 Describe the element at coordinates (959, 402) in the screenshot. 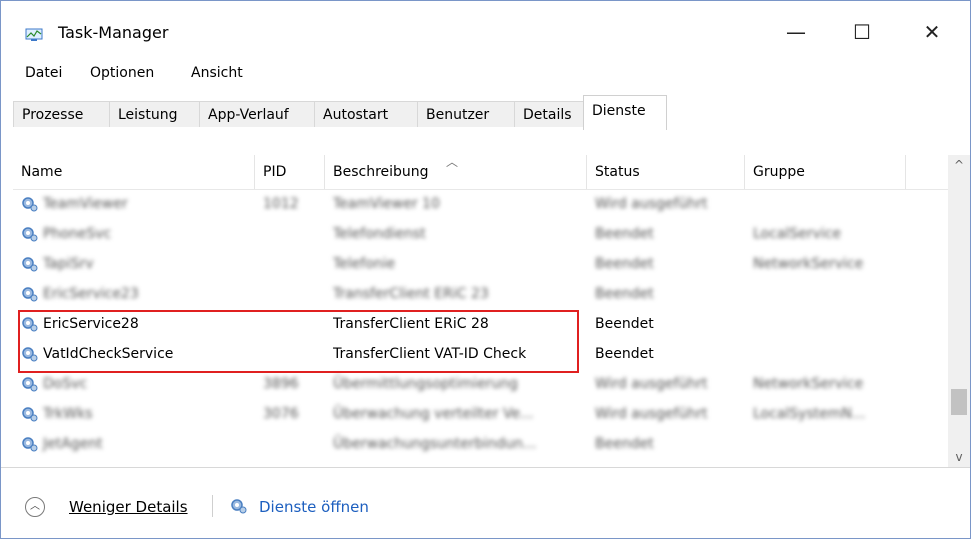

I see `scrollbar-thumb` at that location.